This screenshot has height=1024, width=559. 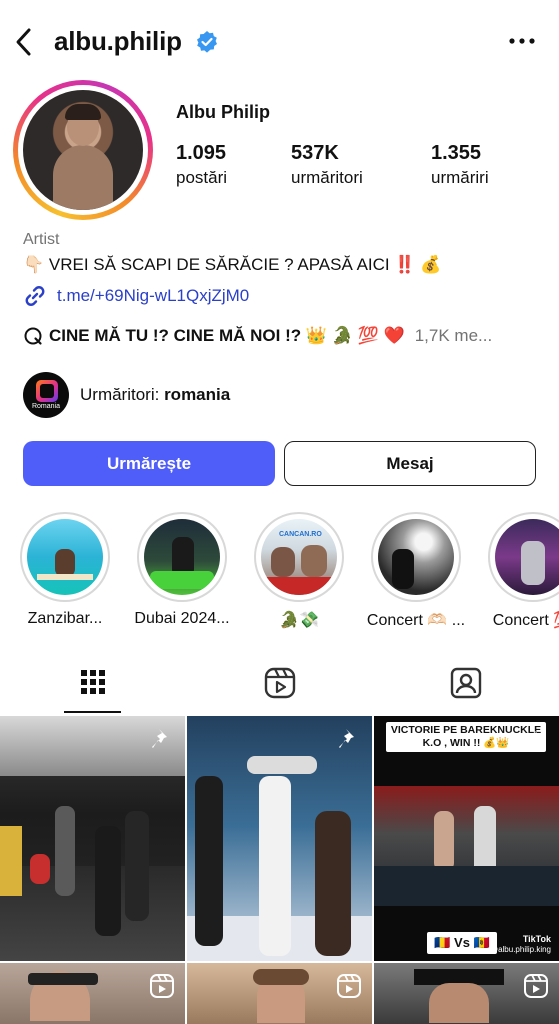 I want to click on profile-username: albu.philip, so click(x=118, y=41).